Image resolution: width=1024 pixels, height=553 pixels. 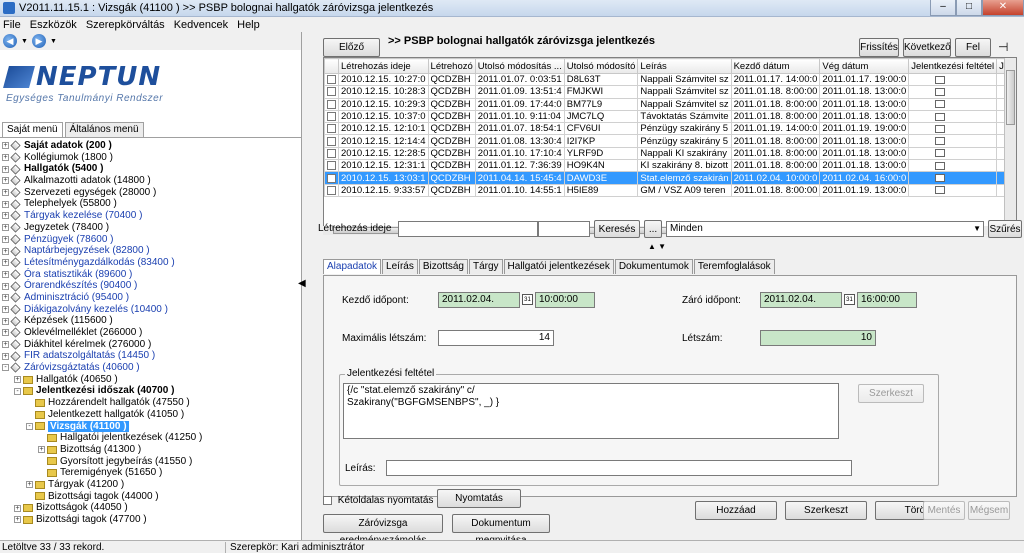 I want to click on collapse-icon: -, so click(x=17, y=391).